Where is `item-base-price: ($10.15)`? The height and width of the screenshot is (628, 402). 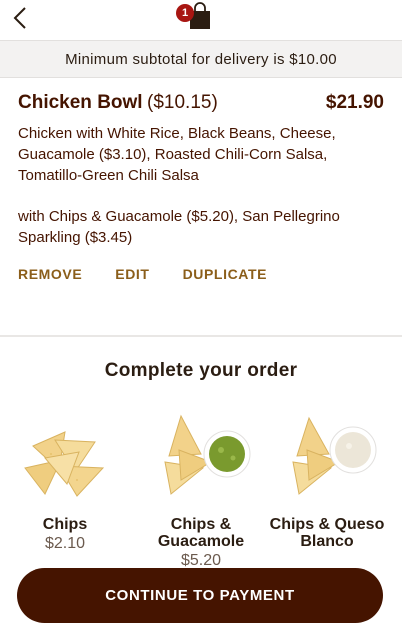 item-base-price: ($10.15) is located at coordinates (182, 102).